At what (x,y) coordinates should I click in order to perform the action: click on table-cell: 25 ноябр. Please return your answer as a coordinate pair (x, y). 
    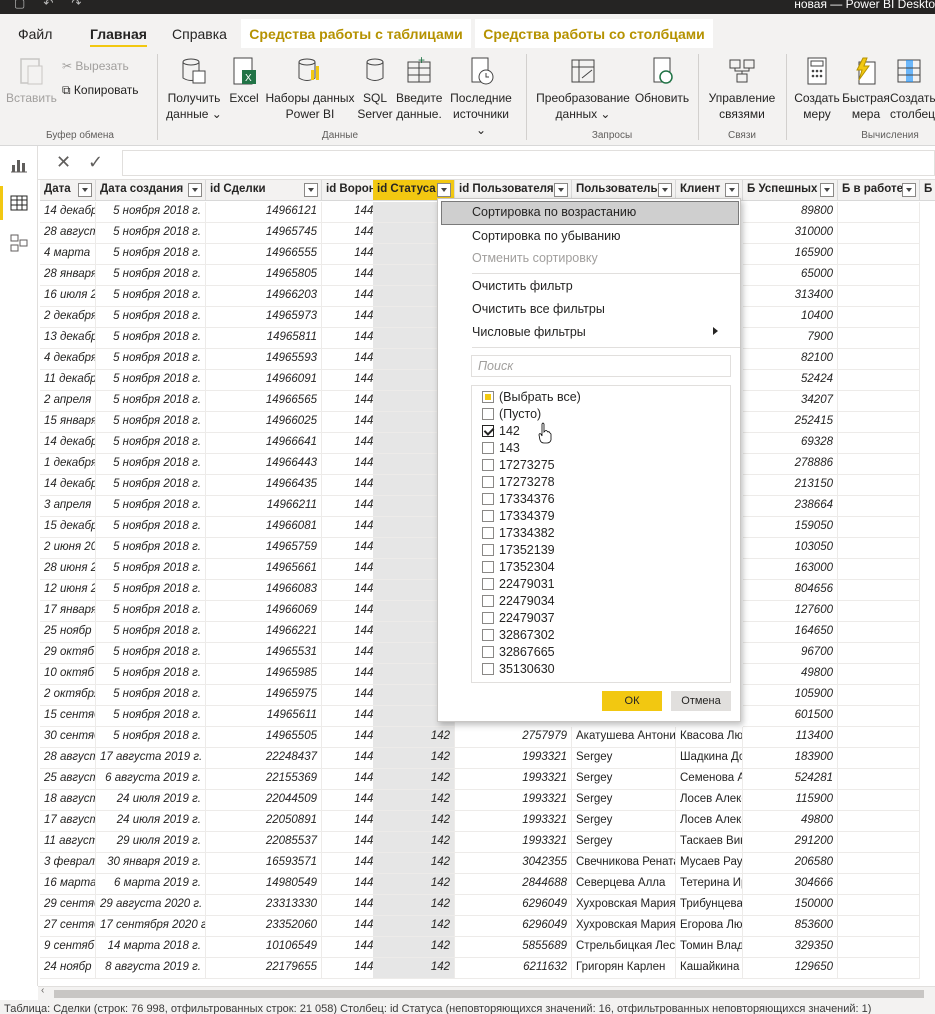
    Looking at the image, I should click on (68, 632).